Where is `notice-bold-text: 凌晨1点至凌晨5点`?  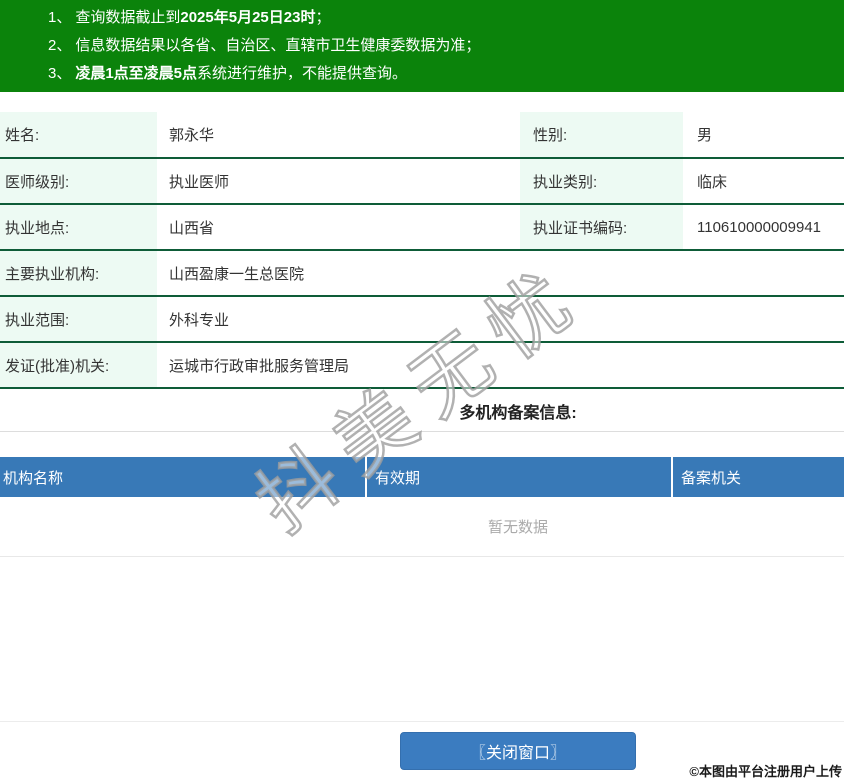 notice-bold-text: 凌晨1点至凌晨5点 is located at coordinates (136, 73).